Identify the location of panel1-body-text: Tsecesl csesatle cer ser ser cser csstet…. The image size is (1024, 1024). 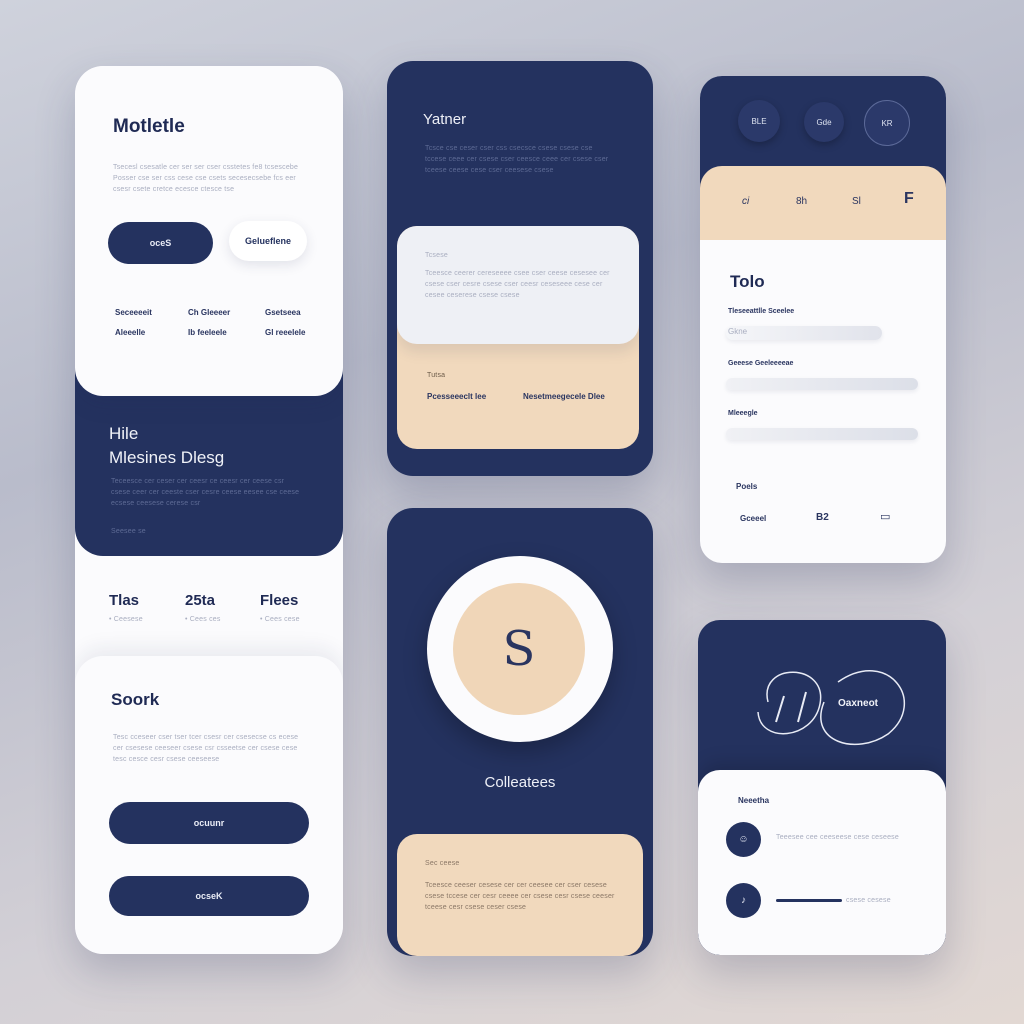
(206, 178).